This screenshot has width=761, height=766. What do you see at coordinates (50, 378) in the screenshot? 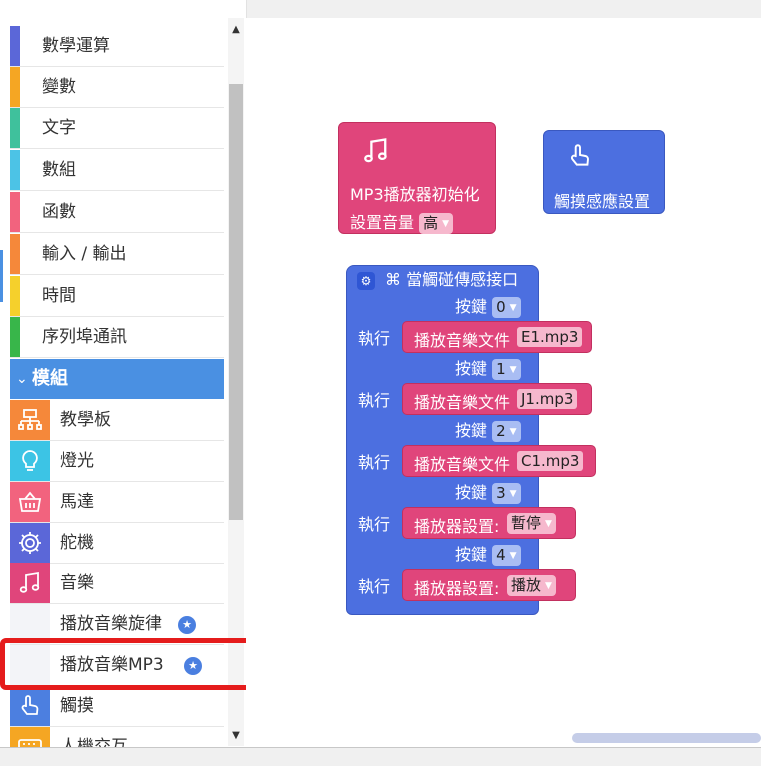
I see `category-label: 模組` at bounding box center [50, 378].